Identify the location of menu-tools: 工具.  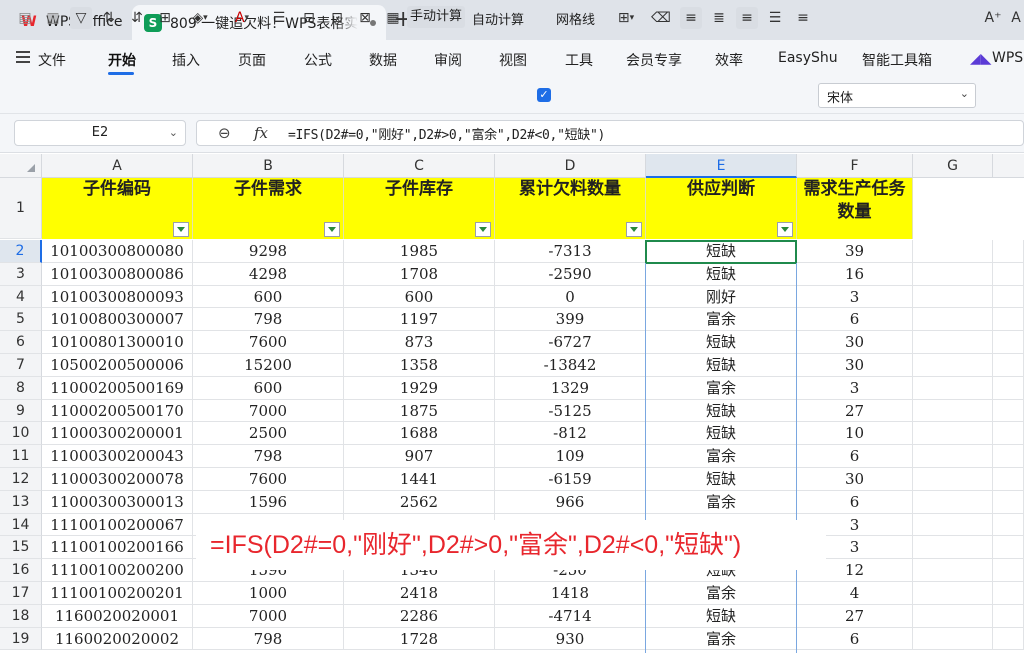
(579, 60).